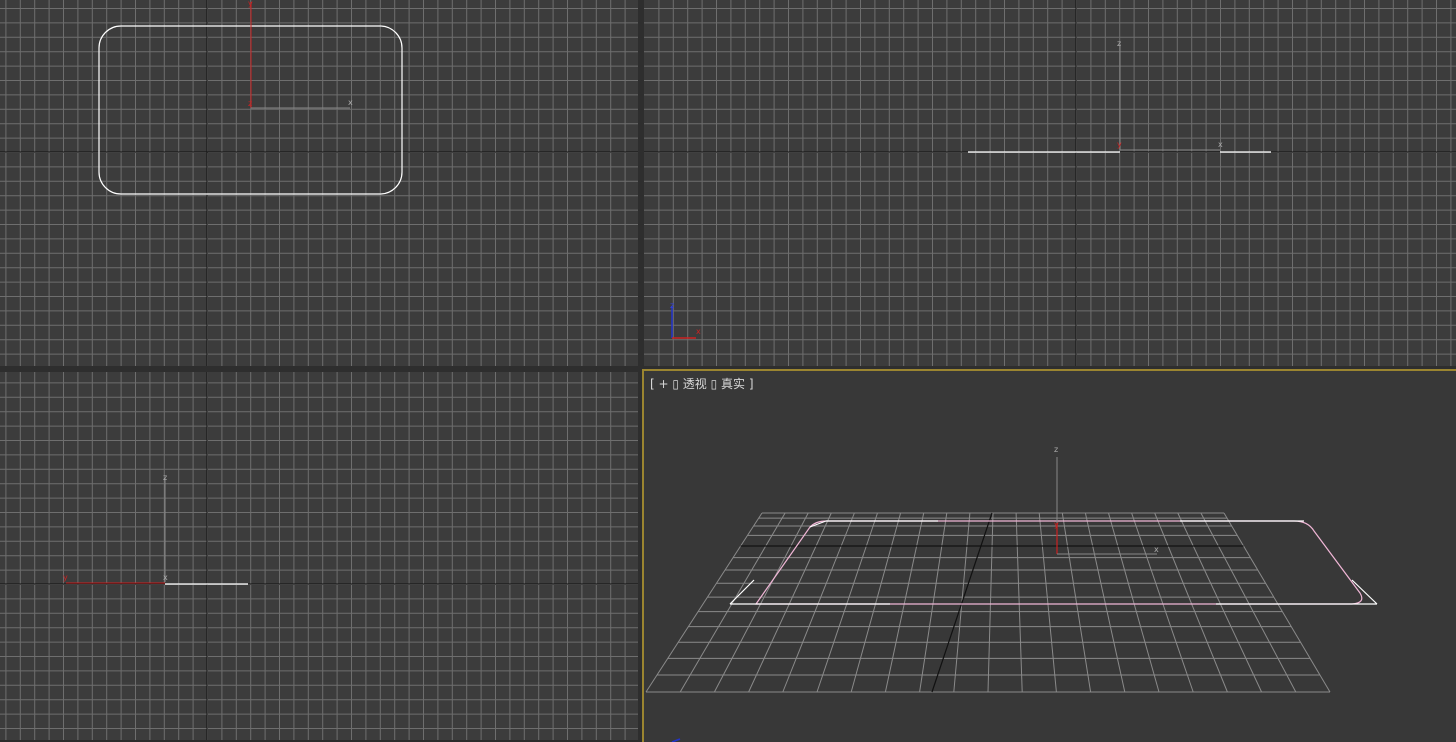 This screenshot has height=742, width=1456. What do you see at coordinates (685, 320) in the screenshot?
I see `axis-tripod-icon: z x` at bounding box center [685, 320].